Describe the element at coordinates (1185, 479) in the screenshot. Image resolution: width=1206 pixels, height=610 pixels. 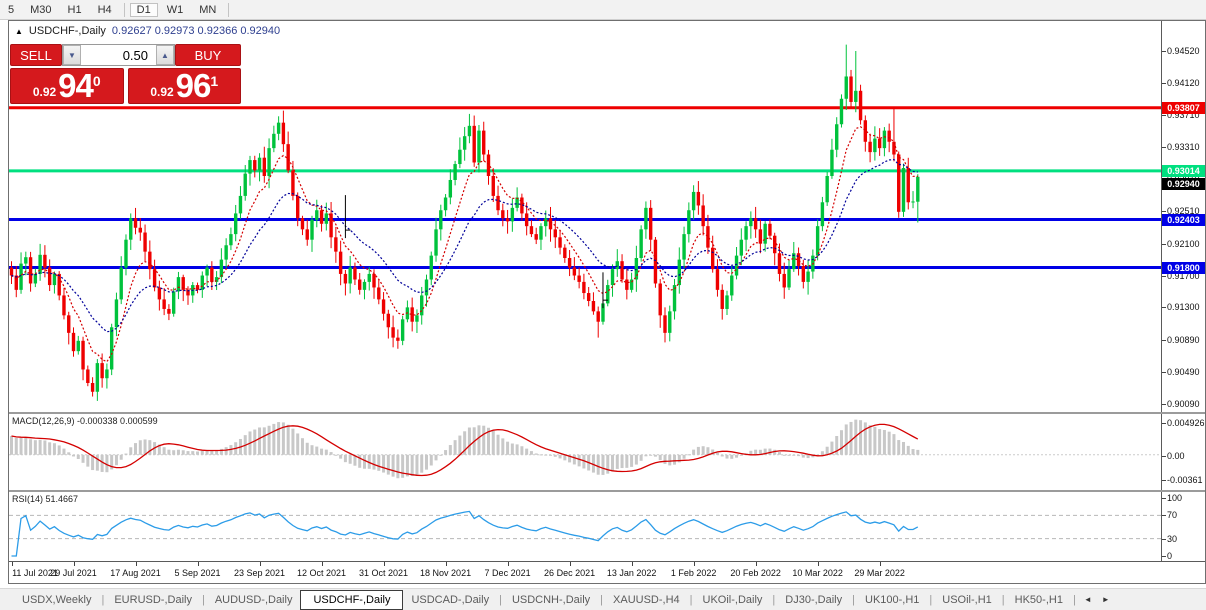
I see `macd-axis-label: -0.00361` at that location.